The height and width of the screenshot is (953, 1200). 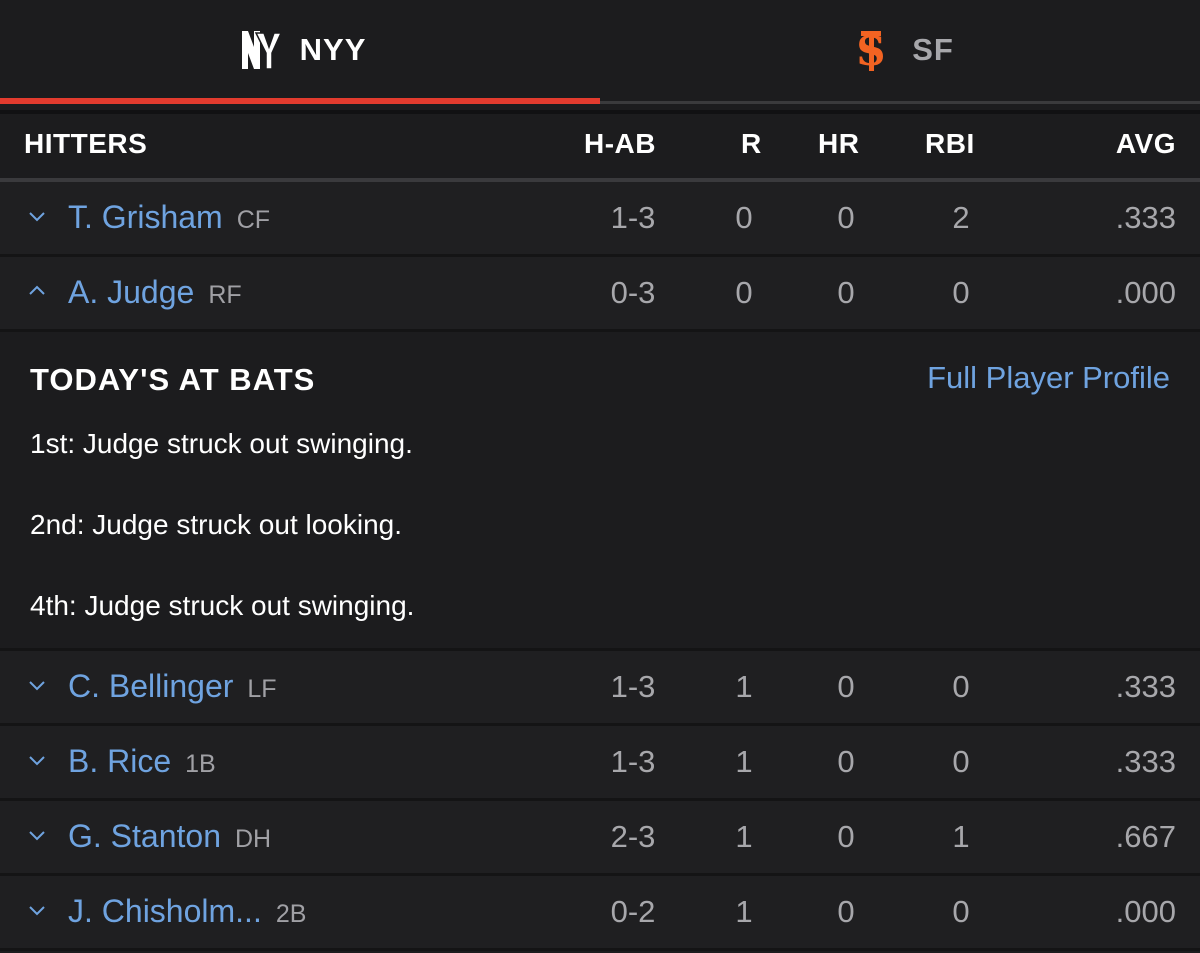 What do you see at coordinates (155, 292) in the screenshot?
I see `player-name: A. Judge RF` at bounding box center [155, 292].